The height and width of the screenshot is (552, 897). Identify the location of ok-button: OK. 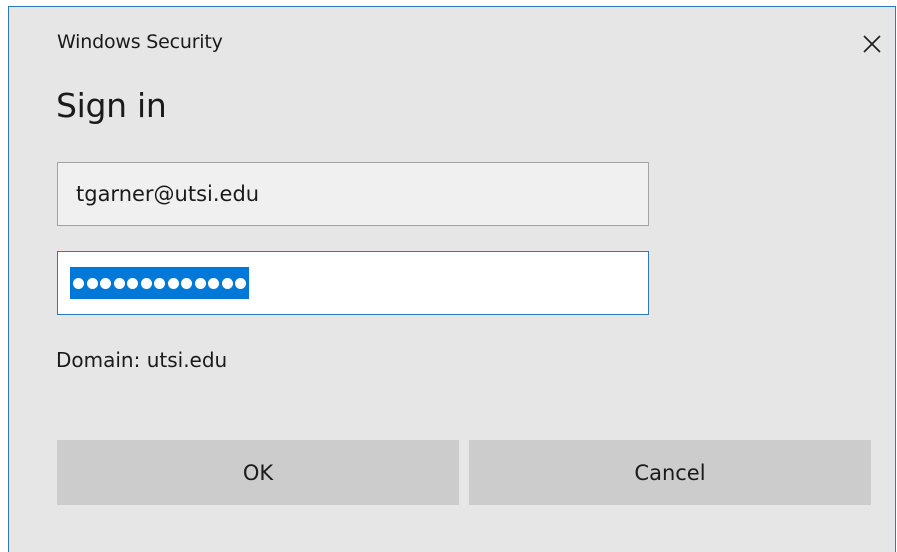
(258, 472).